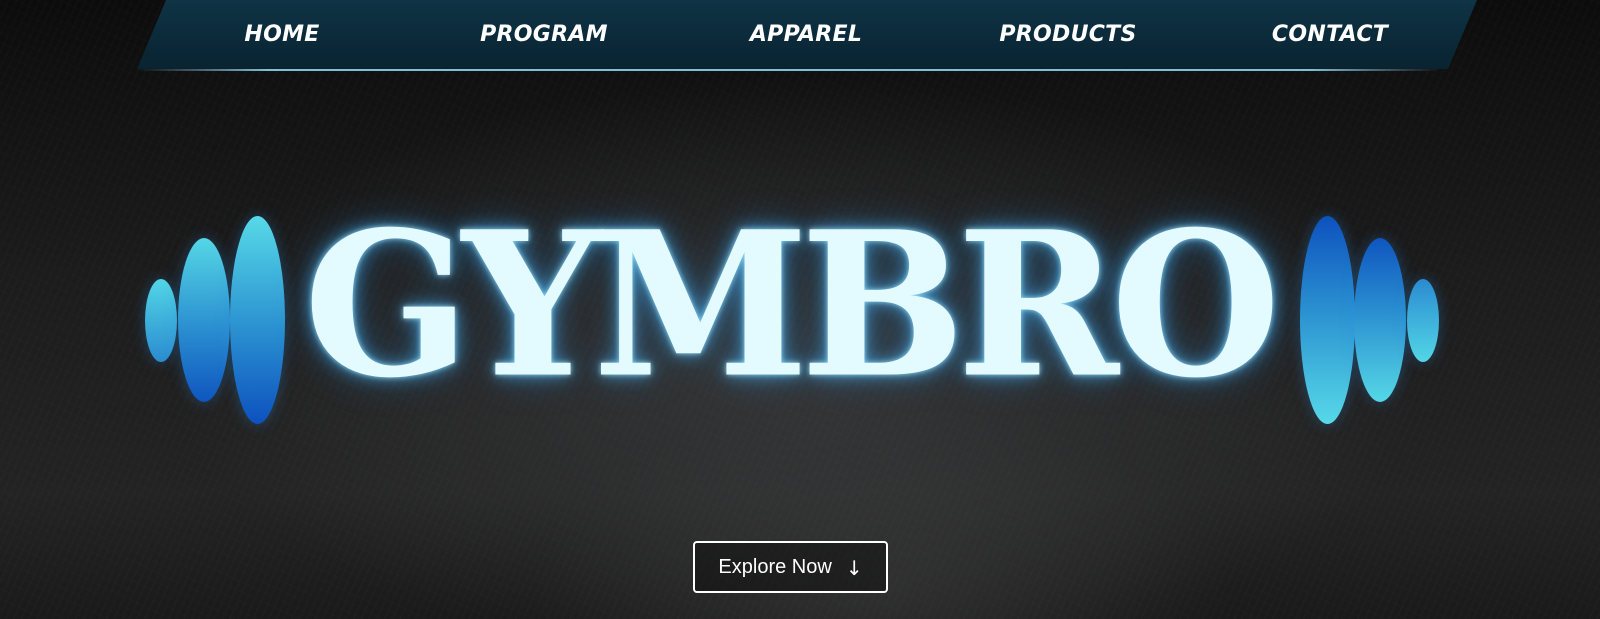  Describe the element at coordinates (775, 566) in the screenshot. I see `explore-now-label: Explore Now` at that location.